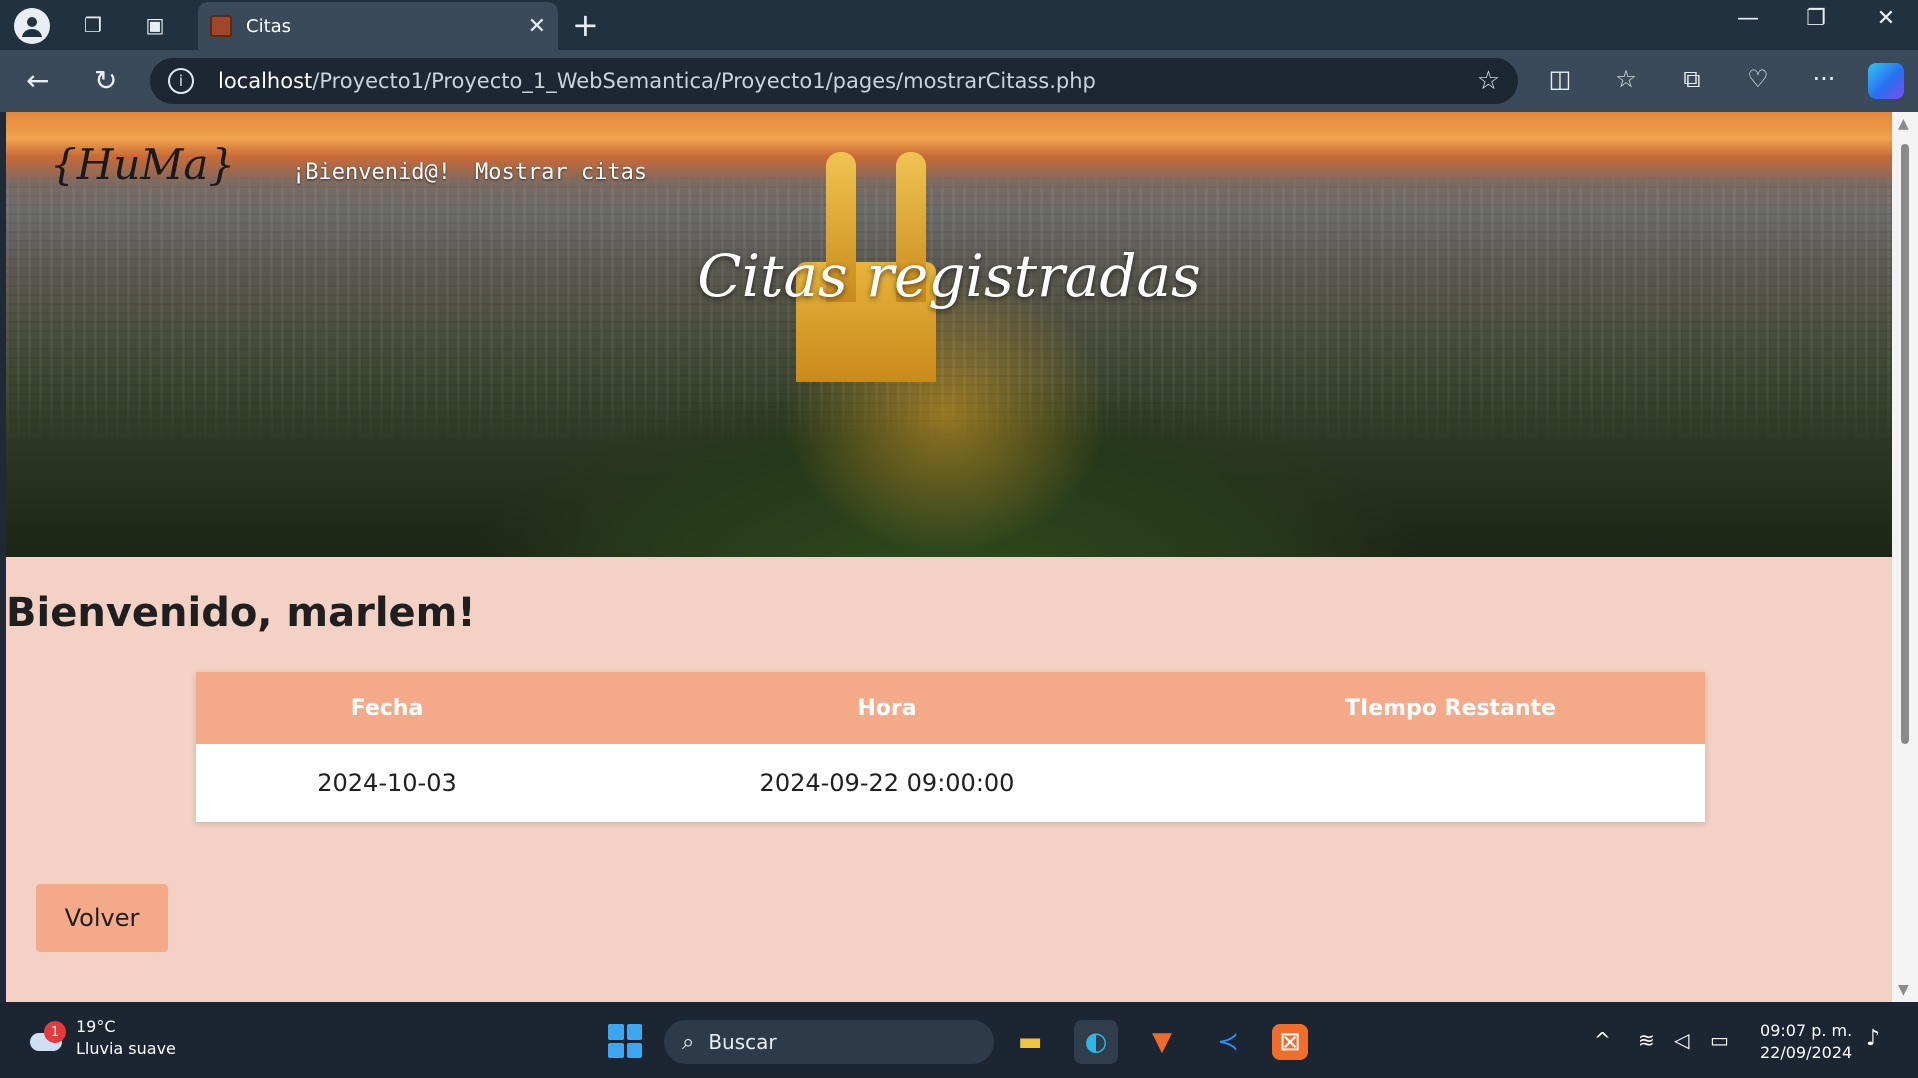 This screenshot has height=1078, width=1918. I want to click on welcome-heading: Bienvenido, marlem!, so click(241, 613).